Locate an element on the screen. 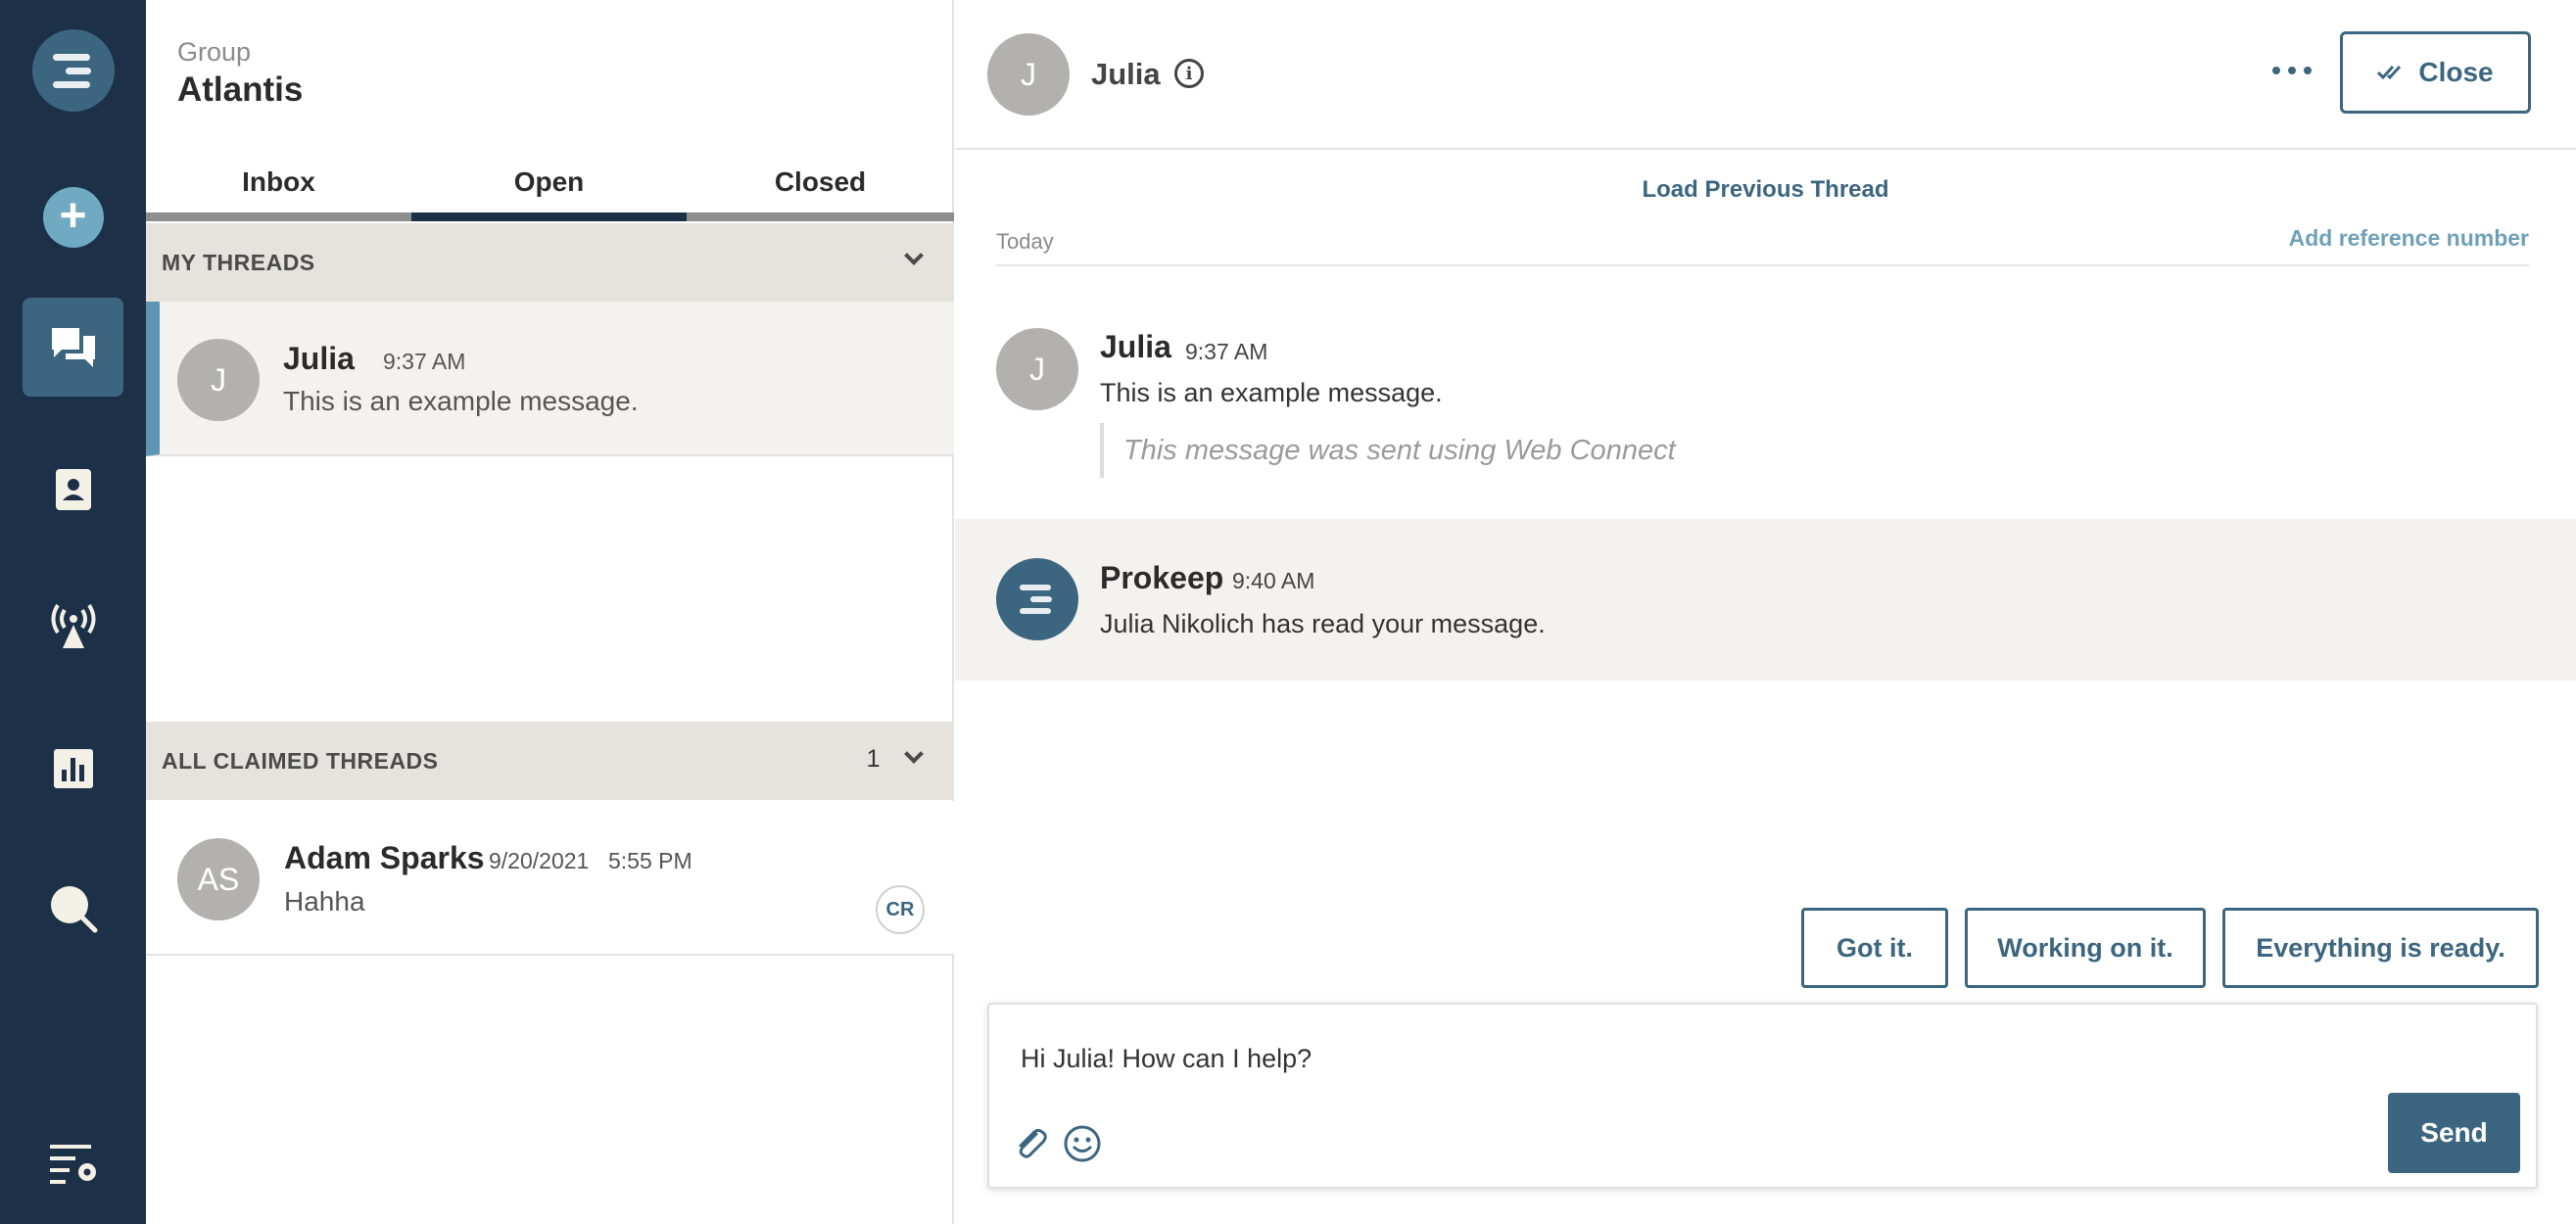 This screenshot has height=1224, width=2576. more-options-icon is located at coordinates (2292, 70).